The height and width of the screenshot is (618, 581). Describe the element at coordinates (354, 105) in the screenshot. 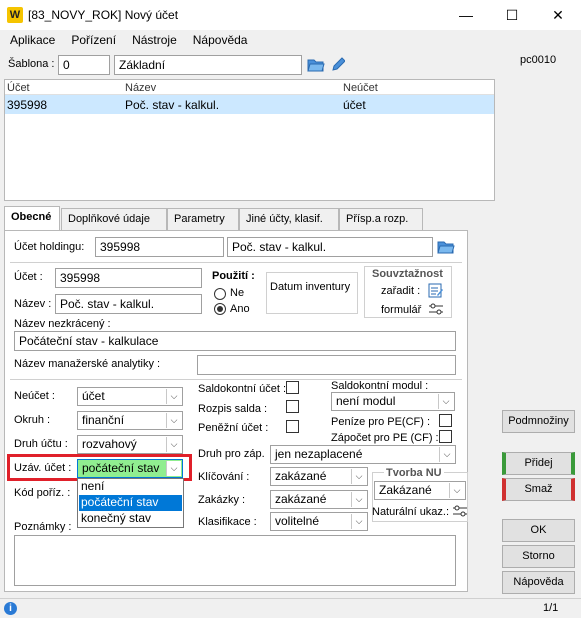

I see `row-neucet: účet` at that location.